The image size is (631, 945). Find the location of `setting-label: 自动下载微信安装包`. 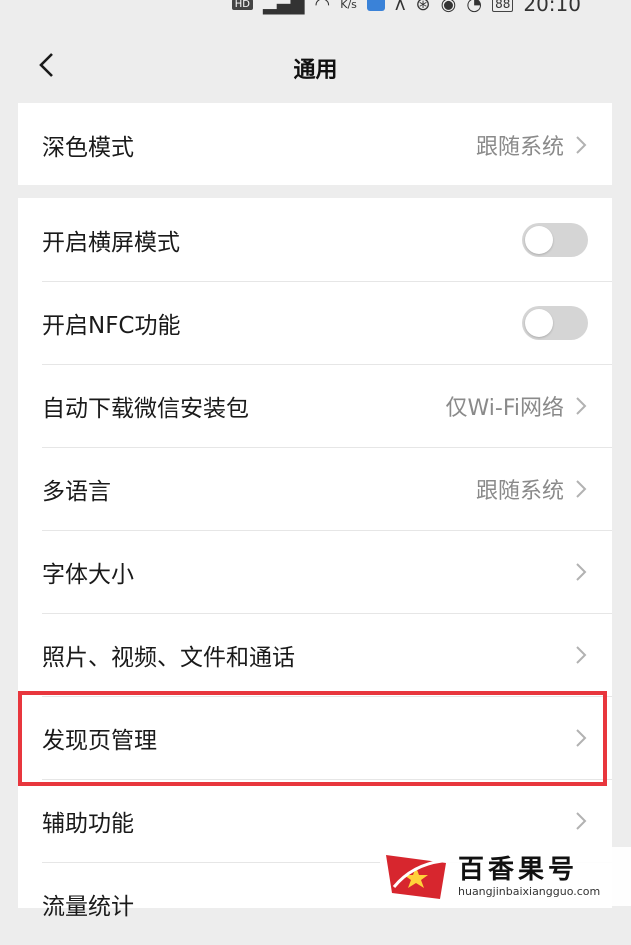

setting-label: 自动下载微信安装包 is located at coordinates (145, 408).